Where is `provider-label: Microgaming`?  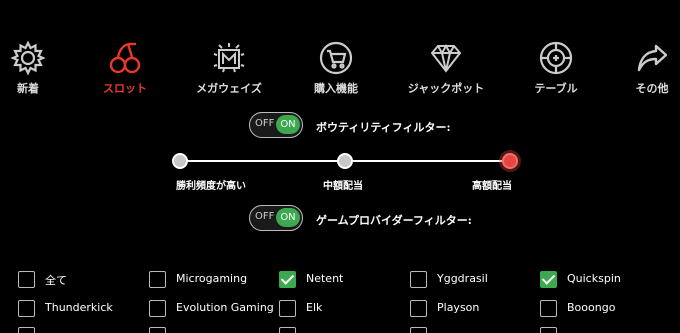
provider-label: Microgaming is located at coordinates (212, 278).